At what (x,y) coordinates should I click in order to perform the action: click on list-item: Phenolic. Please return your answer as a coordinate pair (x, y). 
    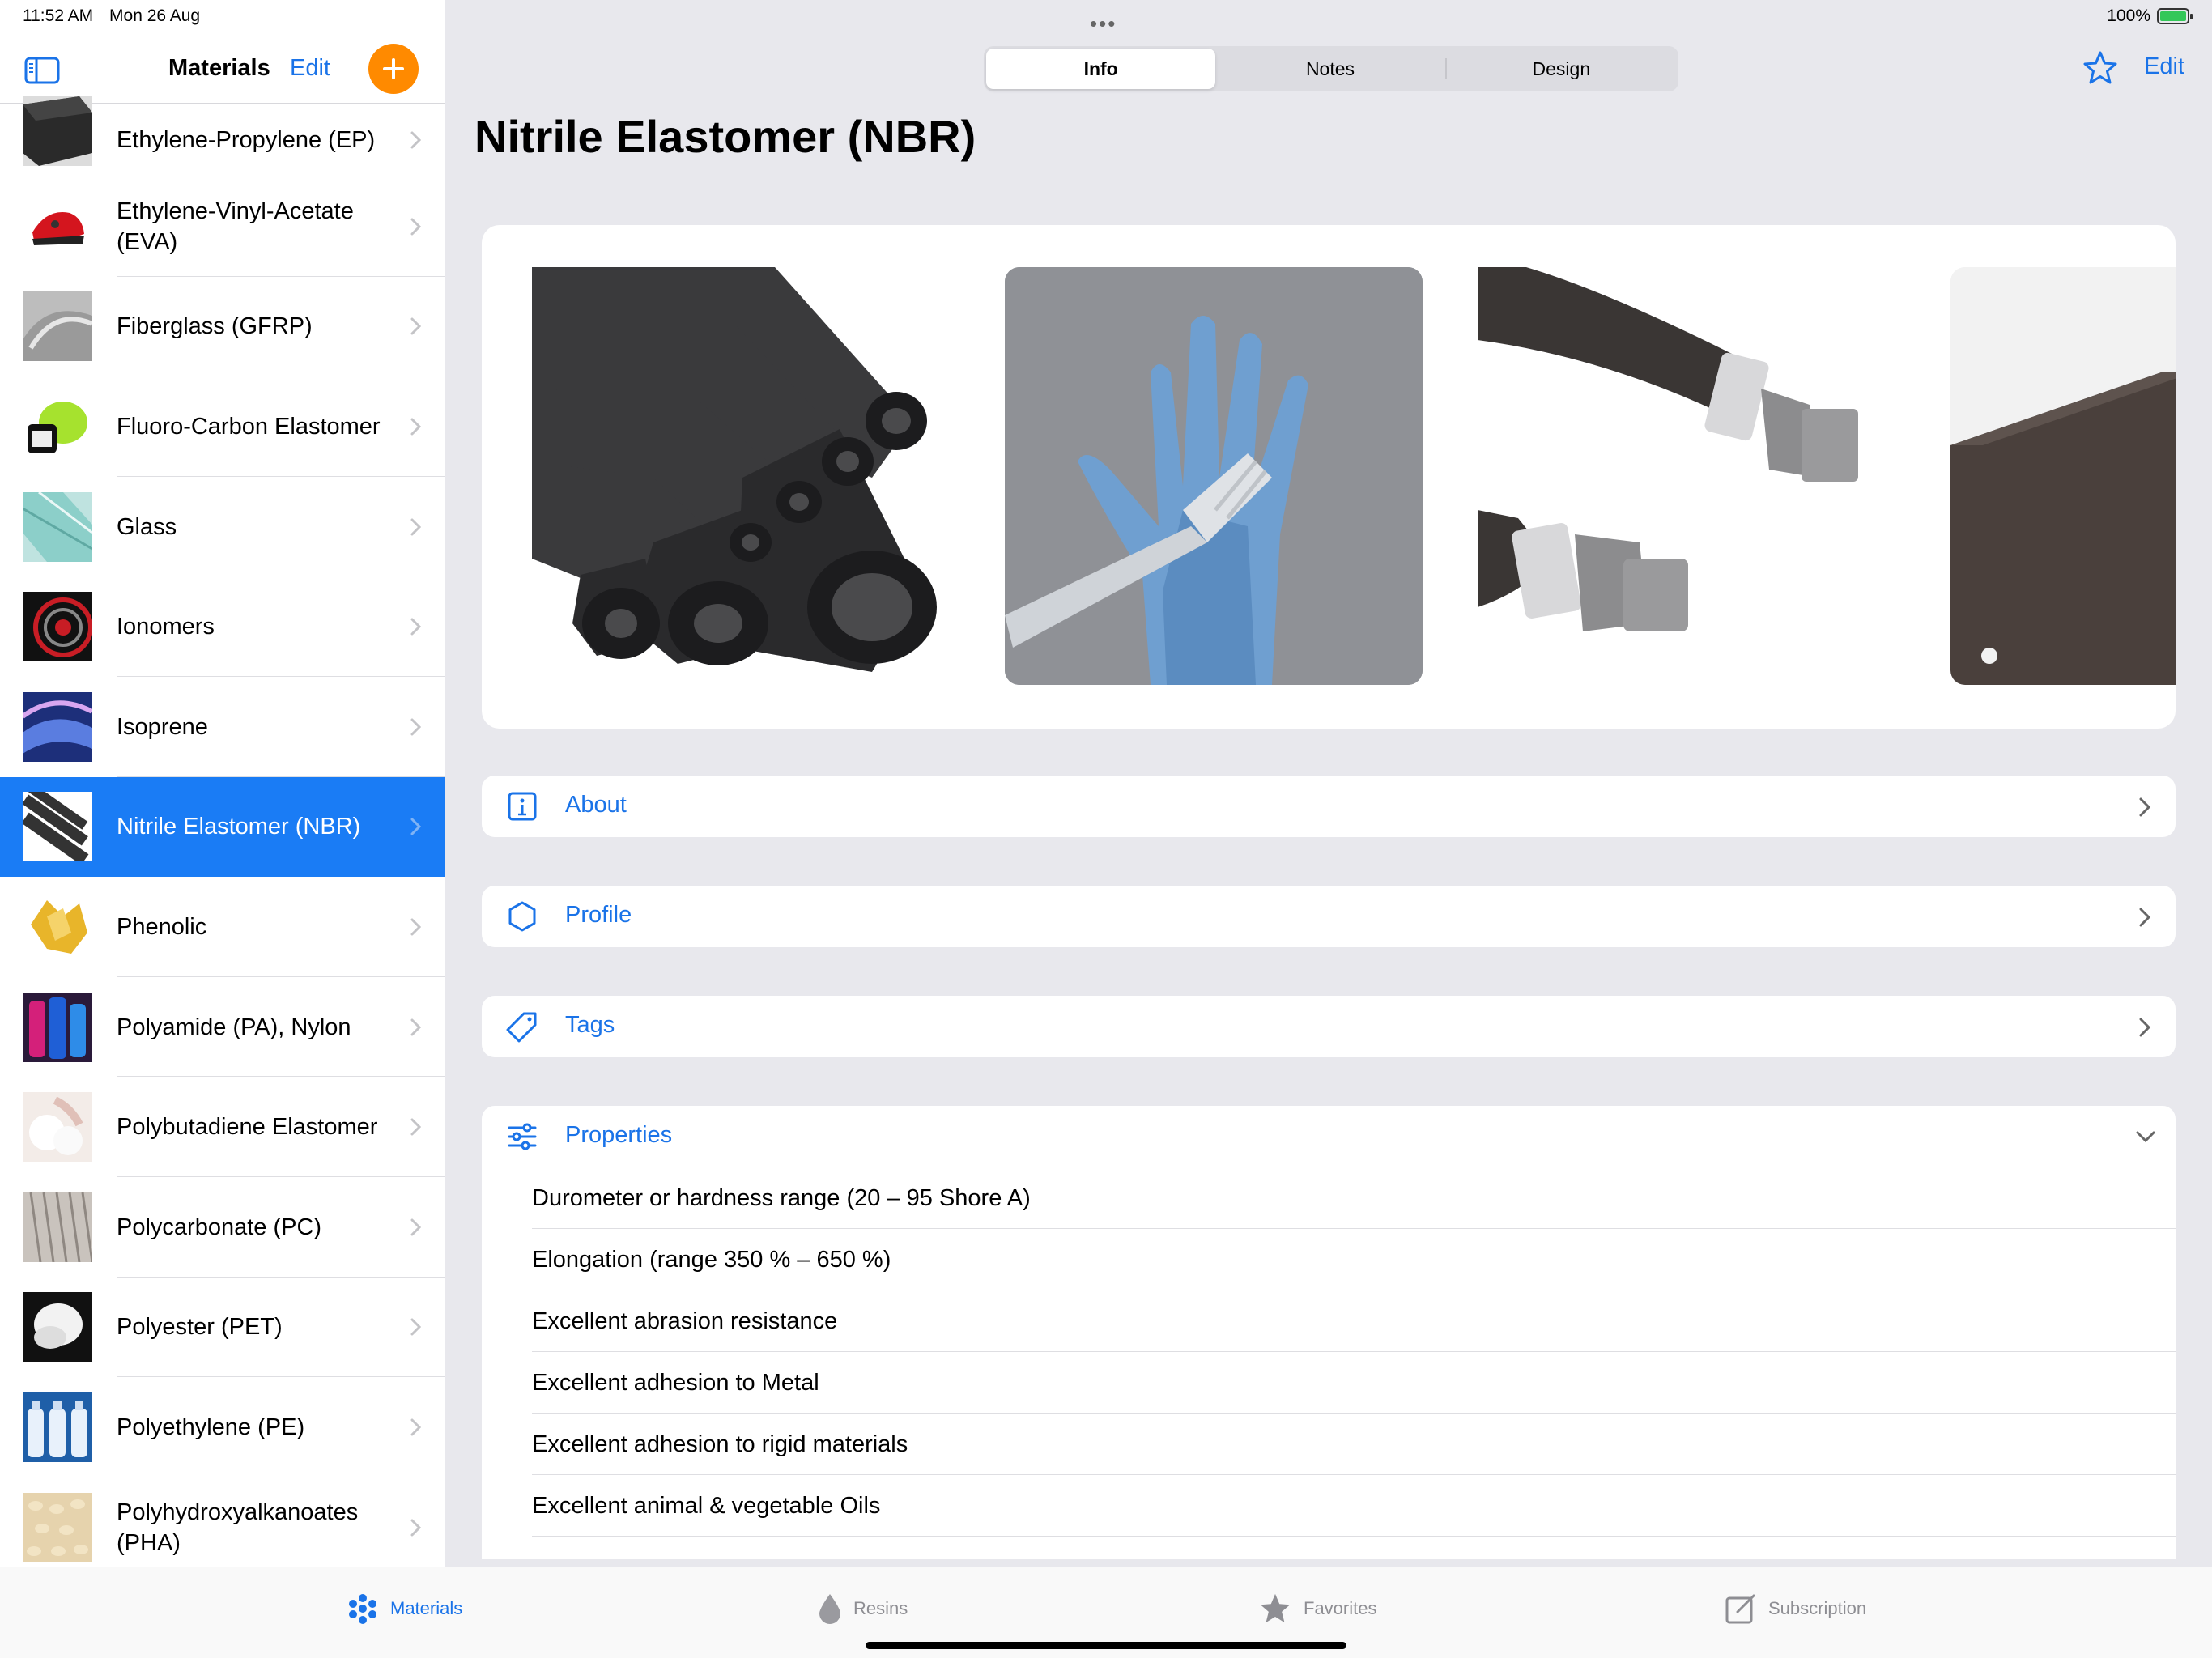
    Looking at the image, I should click on (223, 927).